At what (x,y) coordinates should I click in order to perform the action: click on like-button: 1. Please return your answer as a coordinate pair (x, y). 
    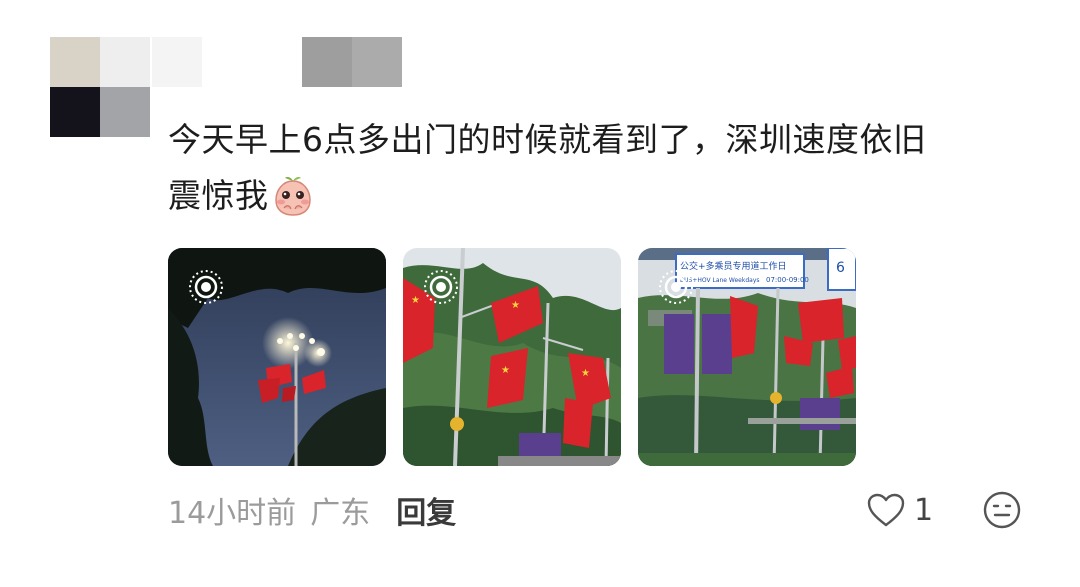
    Looking at the image, I should click on (899, 510).